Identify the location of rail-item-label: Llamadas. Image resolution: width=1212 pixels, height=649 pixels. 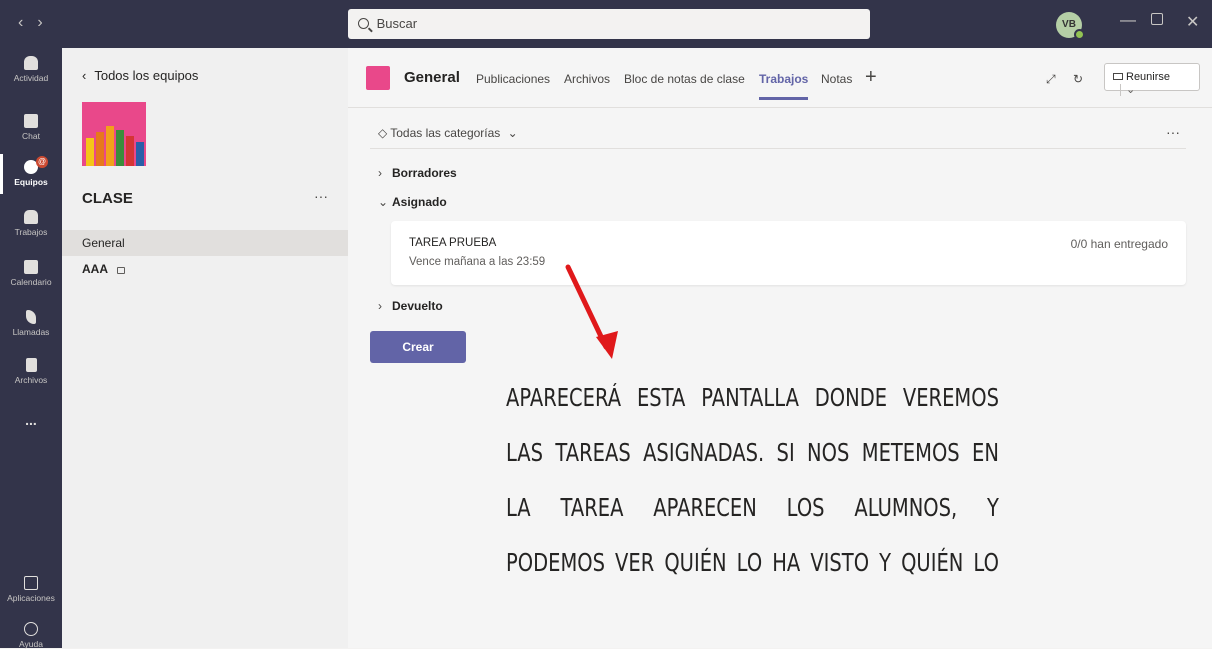
(31, 332).